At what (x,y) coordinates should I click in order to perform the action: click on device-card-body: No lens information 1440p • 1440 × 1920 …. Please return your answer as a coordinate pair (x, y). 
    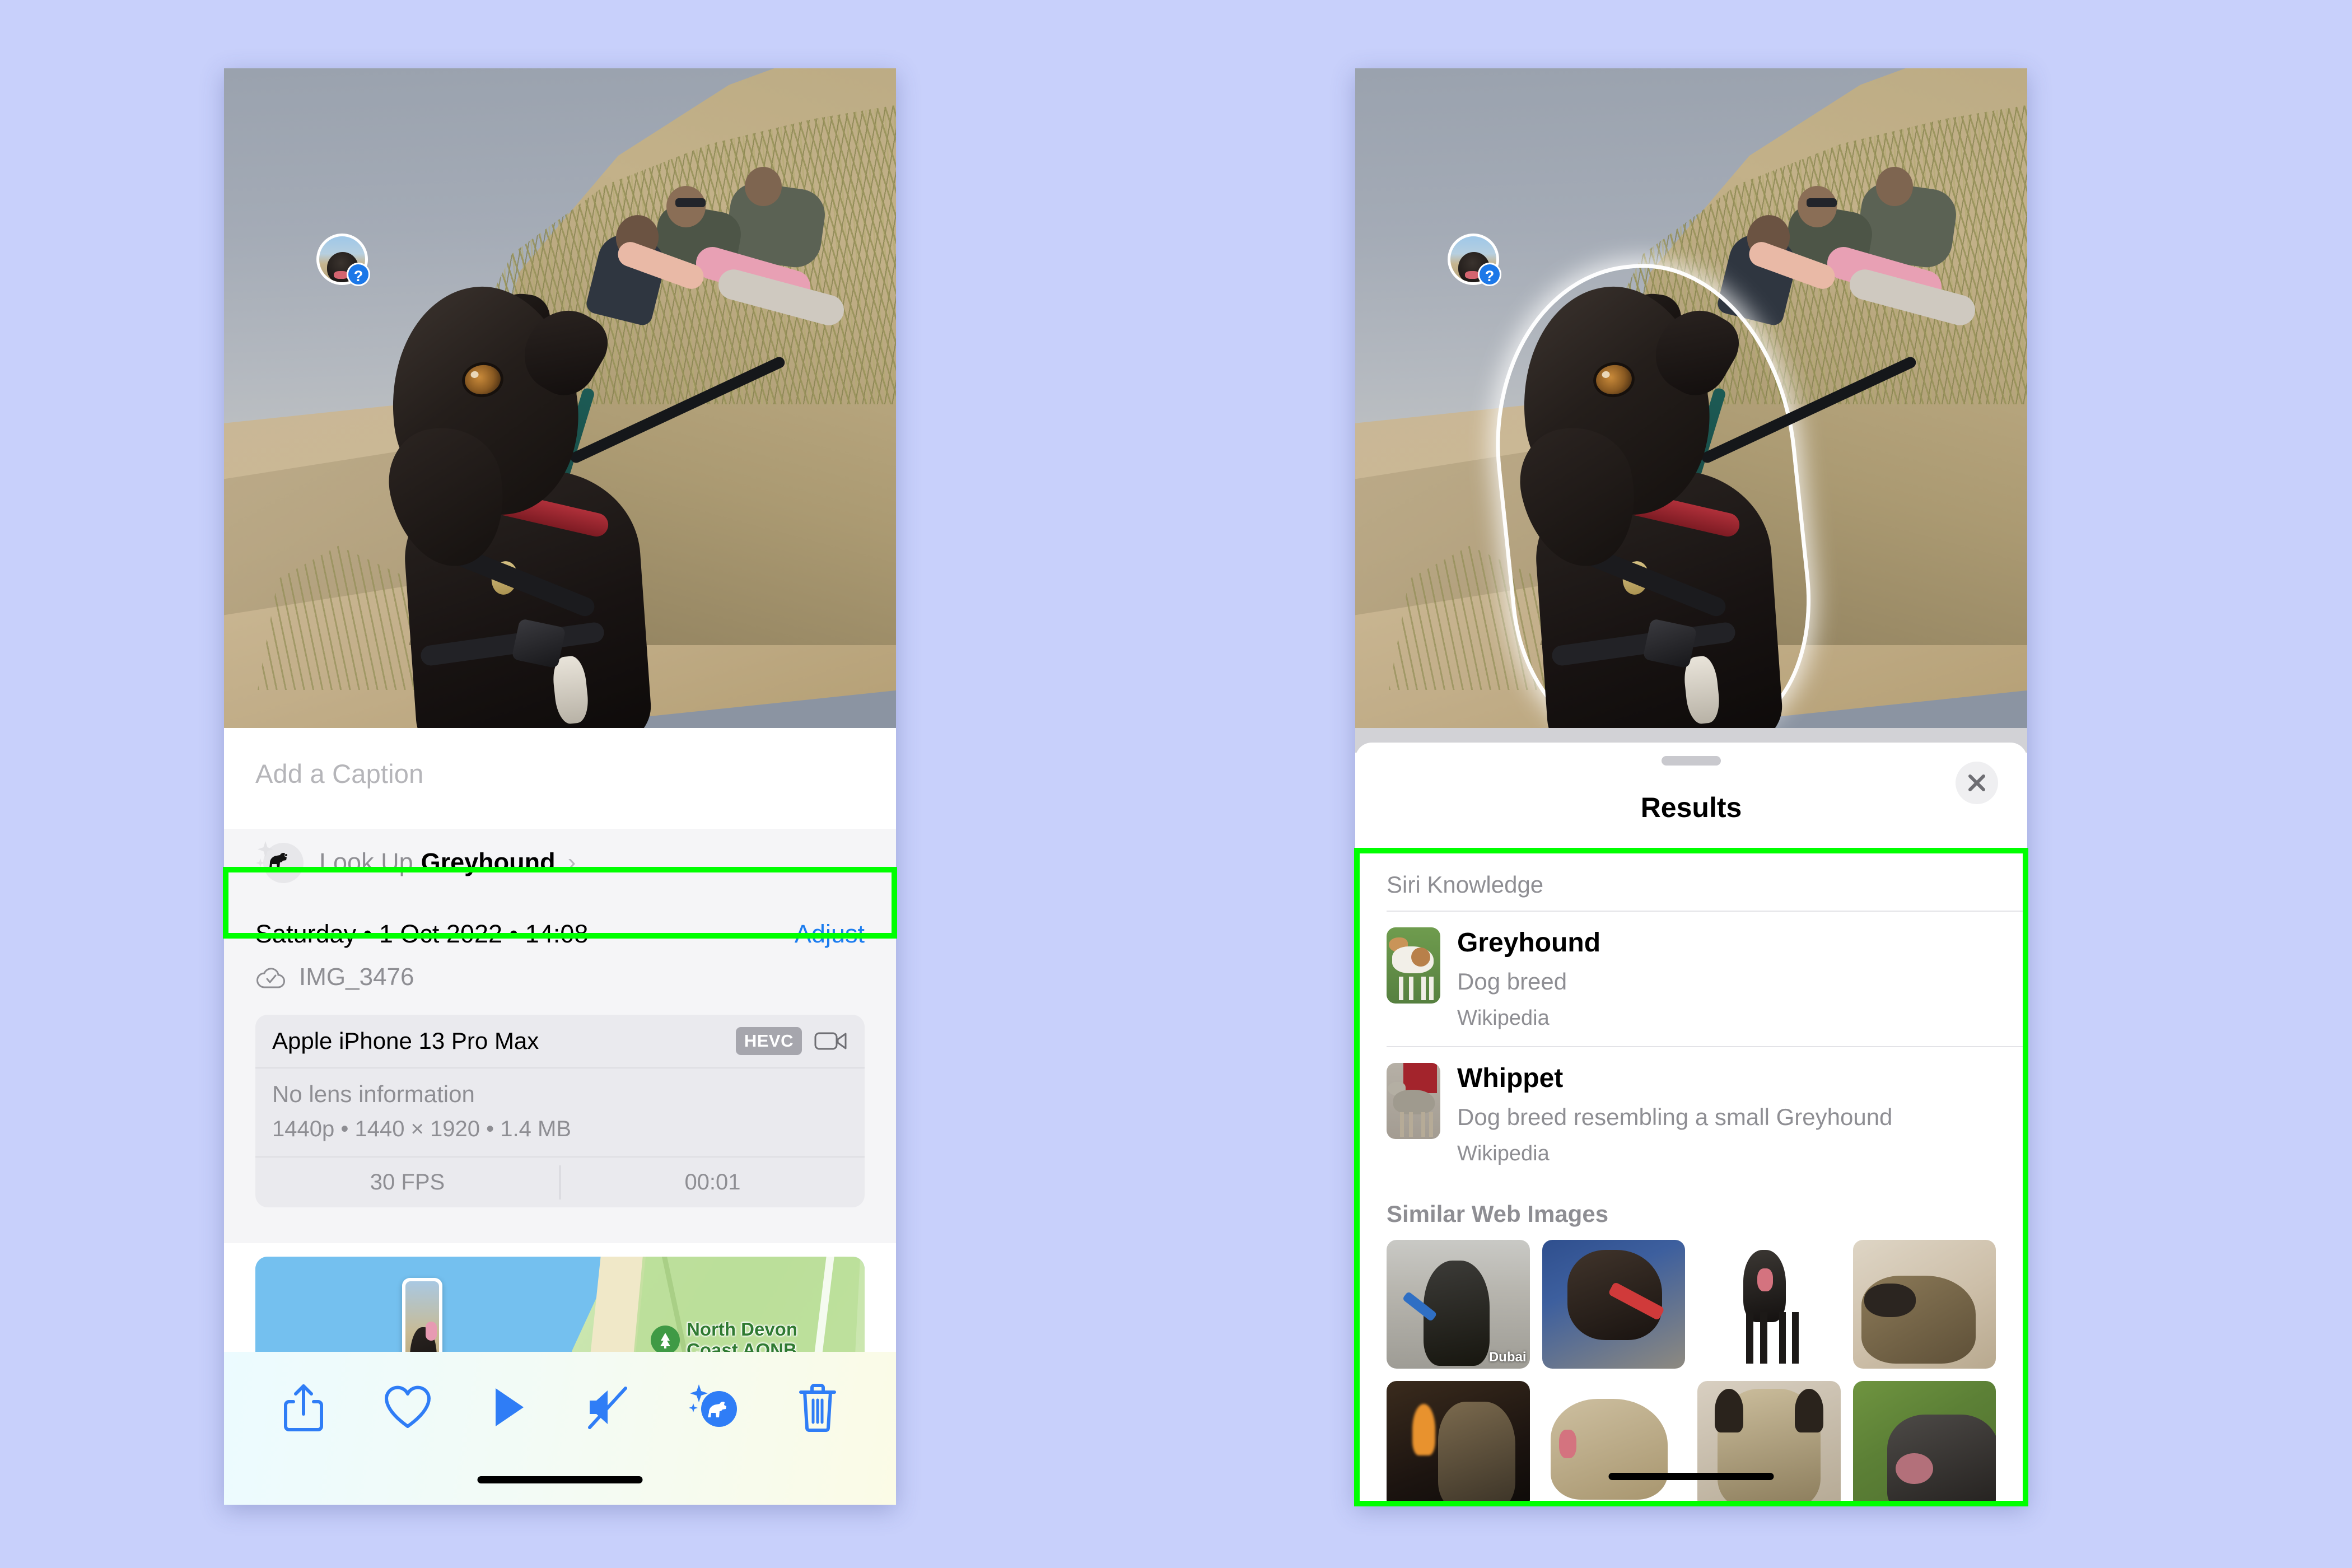
    Looking at the image, I should click on (560, 1112).